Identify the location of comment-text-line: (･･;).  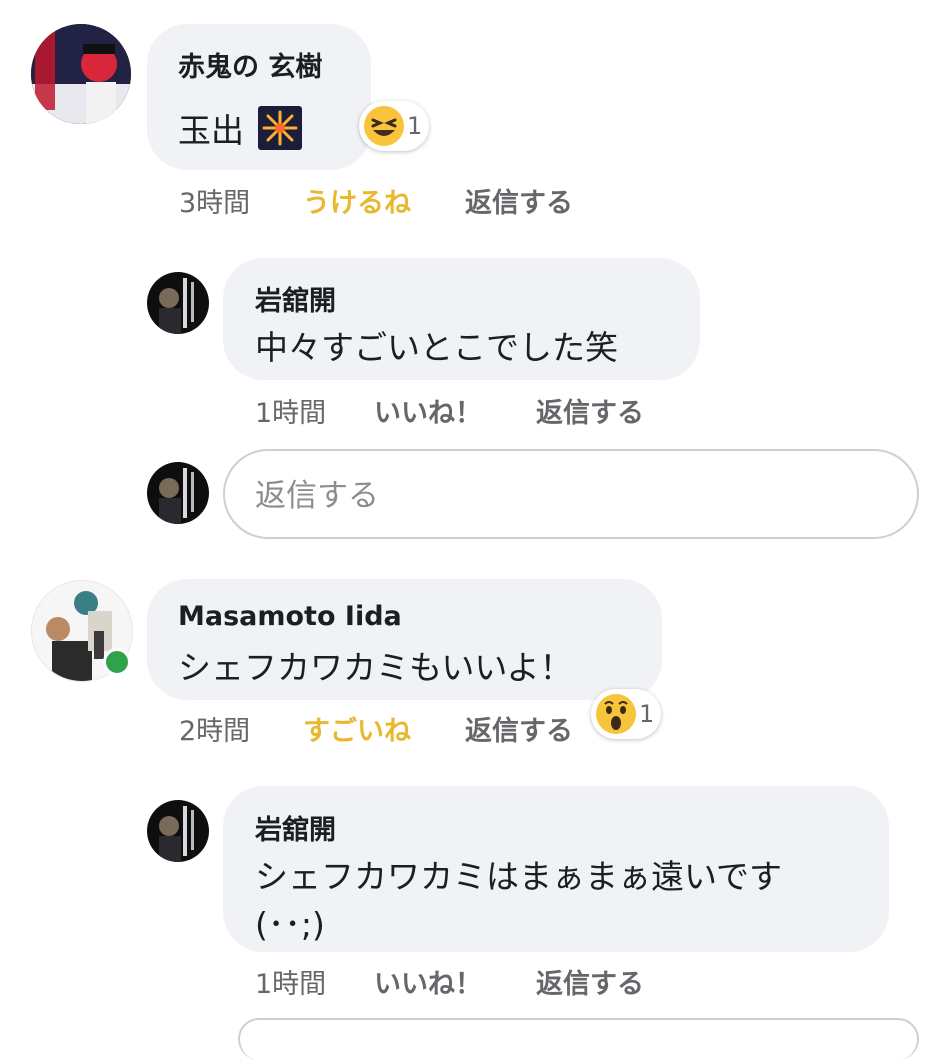
(290, 924).